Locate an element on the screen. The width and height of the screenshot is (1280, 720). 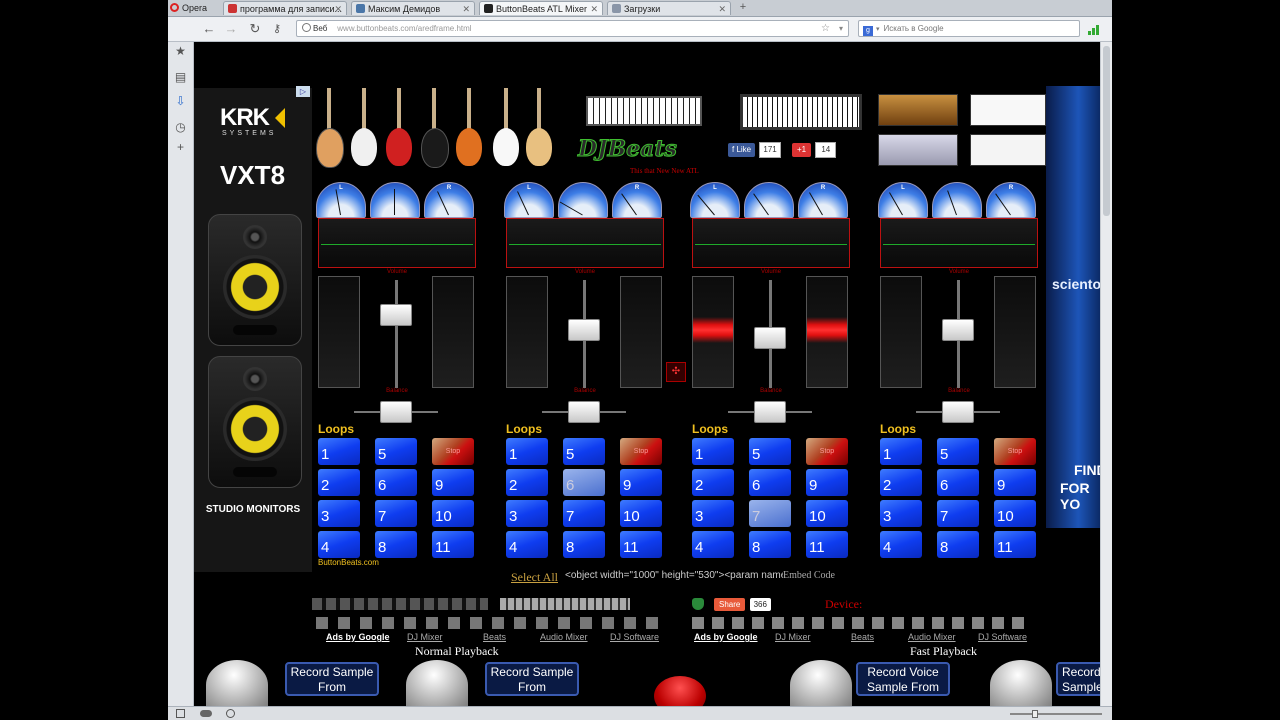
record-sample-button-2: Record Sample From is located at coordinates (532, 679).